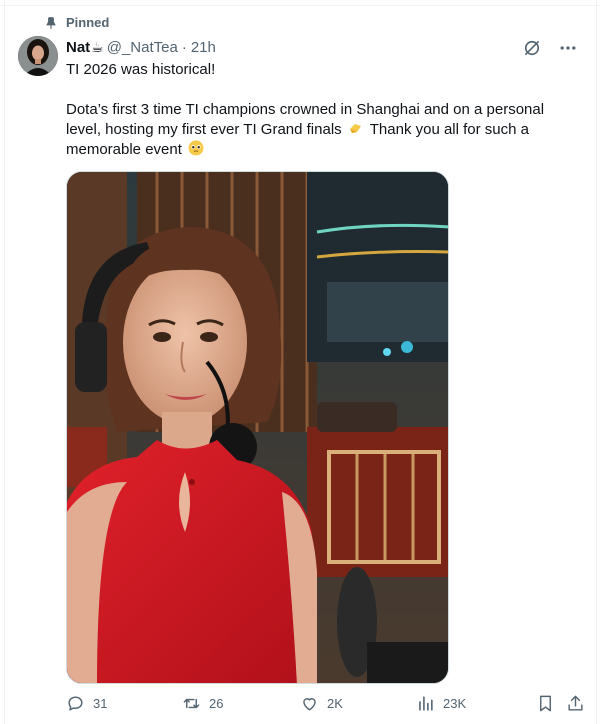 This screenshot has width=600, height=724. I want to click on tweet-action-bar: 31 26 2K 23K, so click(326, 705).